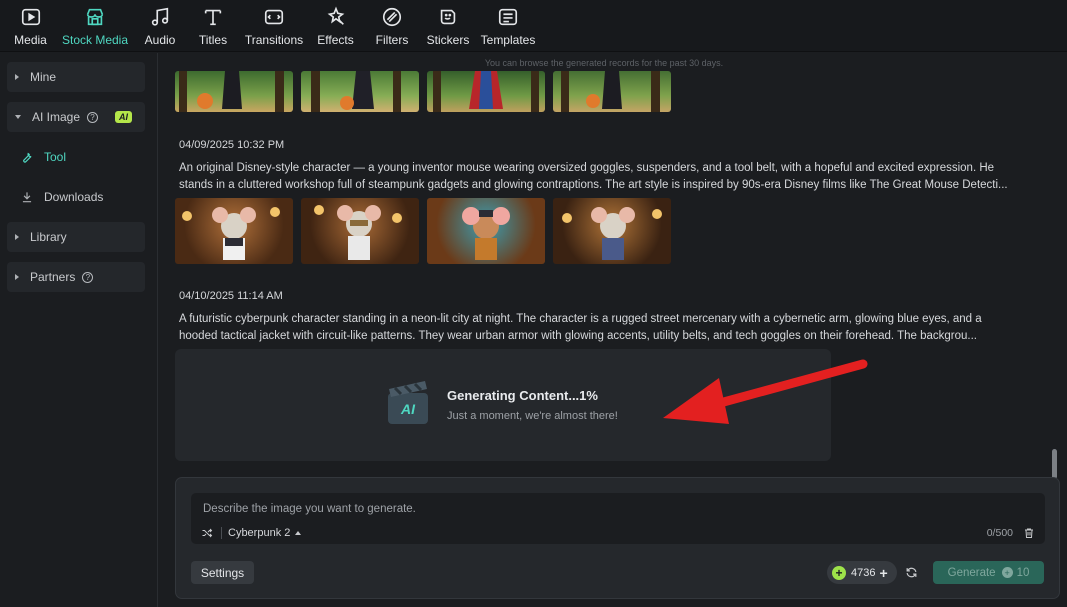 This screenshot has height=607, width=1067. What do you see at coordinates (43, 157) in the screenshot?
I see `sidebar-item-tool: Tool` at bounding box center [43, 157].